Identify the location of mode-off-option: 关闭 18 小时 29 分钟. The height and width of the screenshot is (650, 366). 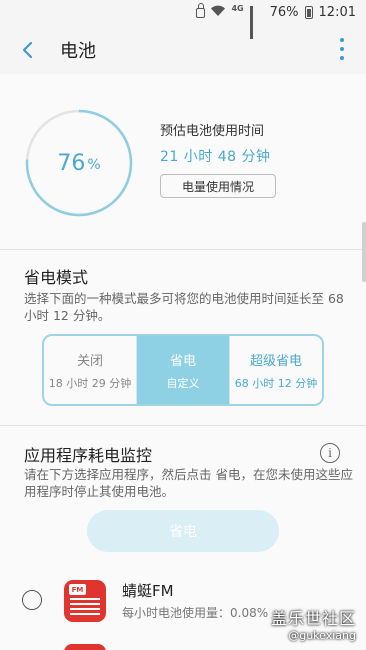
(90, 370).